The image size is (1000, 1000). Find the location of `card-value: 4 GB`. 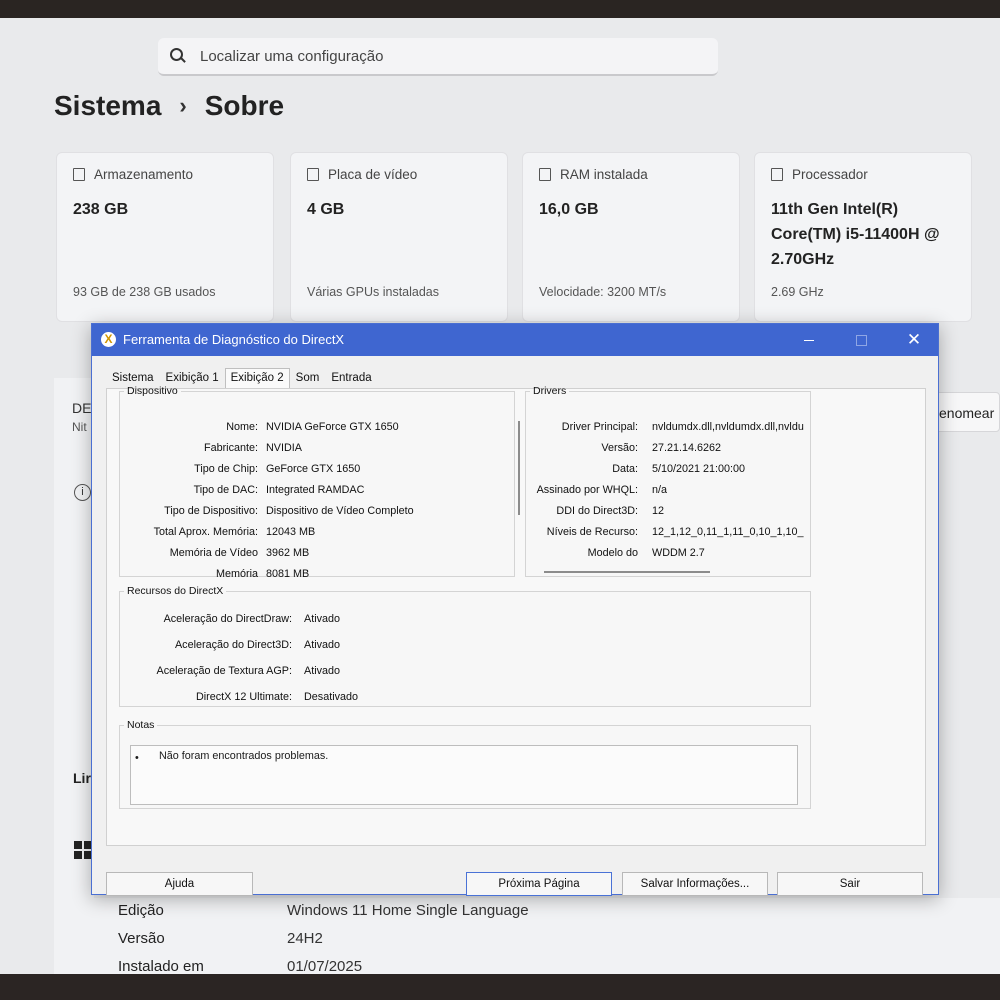

card-value: 4 GB is located at coordinates (326, 209).